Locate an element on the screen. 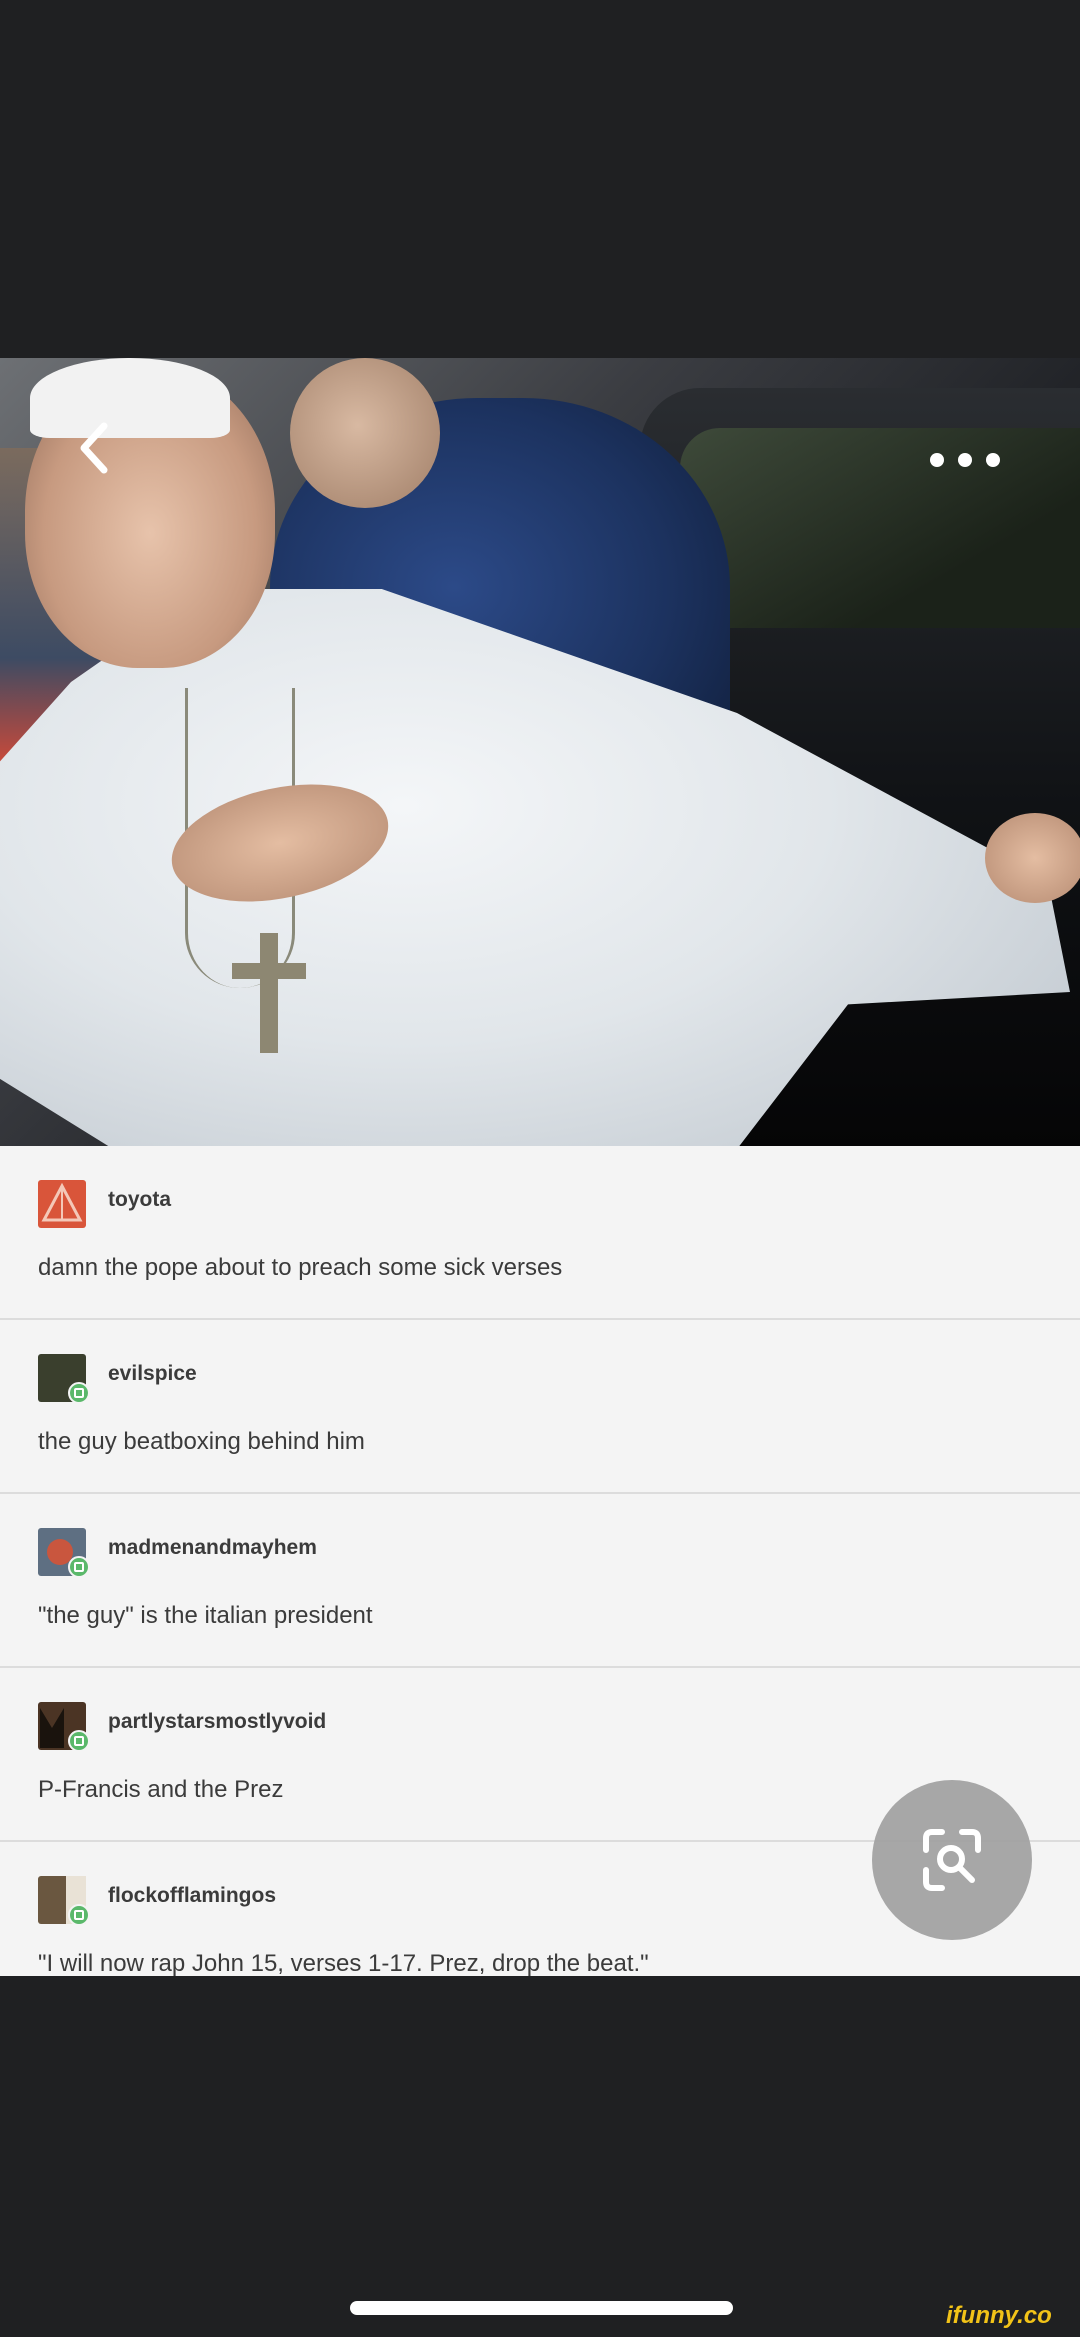 This screenshot has width=1080, height=2337. avatar is located at coordinates (62, 1204).